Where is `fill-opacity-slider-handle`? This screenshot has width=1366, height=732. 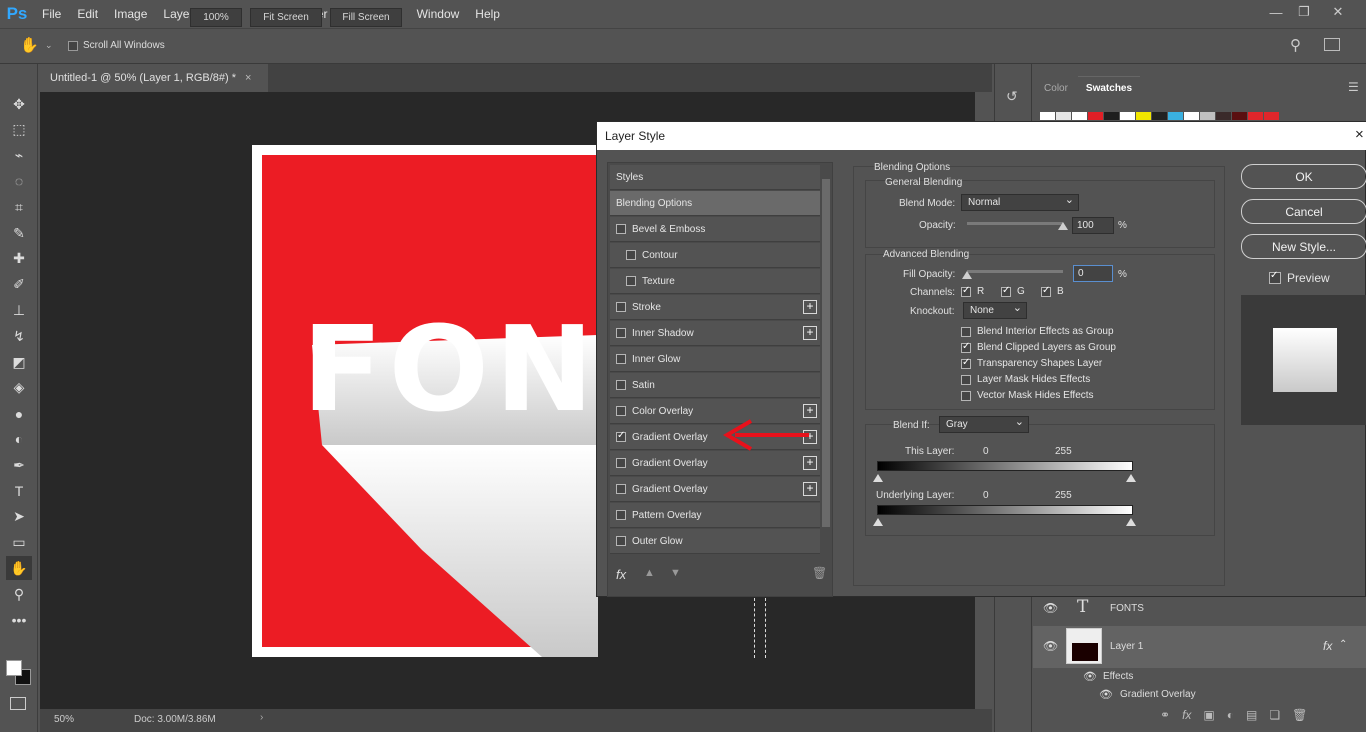 fill-opacity-slider-handle is located at coordinates (967, 275).